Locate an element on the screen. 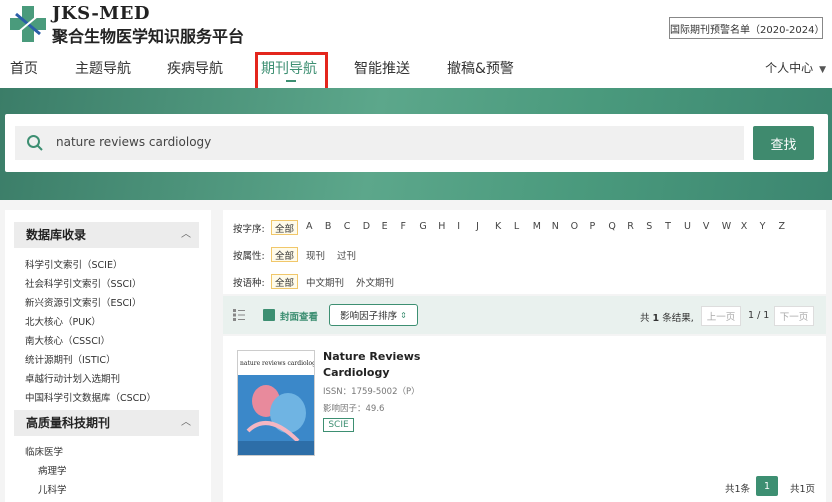 The width and height of the screenshot is (832, 502). filter-letter-s: S is located at coordinates (649, 226).